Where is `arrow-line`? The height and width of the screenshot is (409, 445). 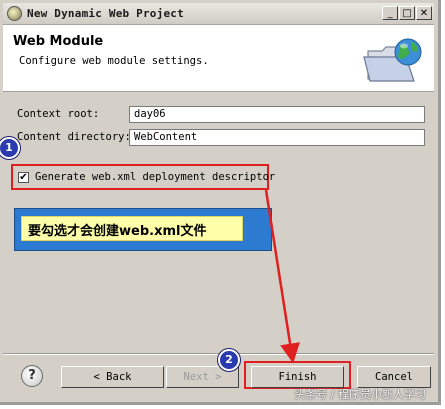 arrow-line is located at coordinates (282, 276).